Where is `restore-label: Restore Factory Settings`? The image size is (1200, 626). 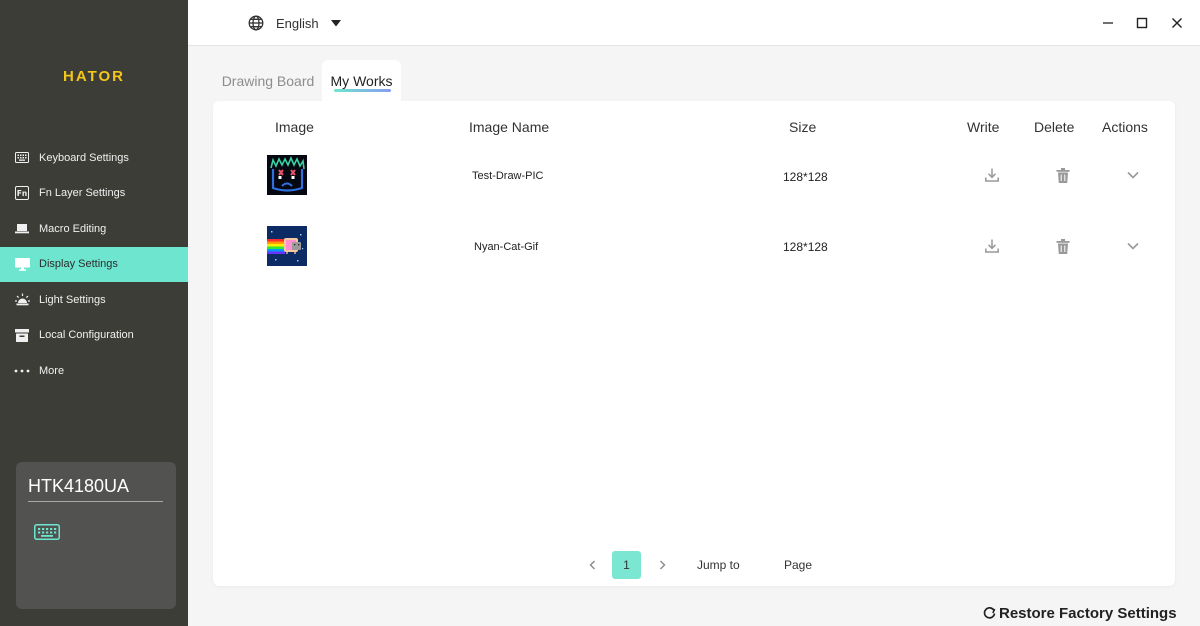
restore-label: Restore Factory Settings is located at coordinates (1088, 613).